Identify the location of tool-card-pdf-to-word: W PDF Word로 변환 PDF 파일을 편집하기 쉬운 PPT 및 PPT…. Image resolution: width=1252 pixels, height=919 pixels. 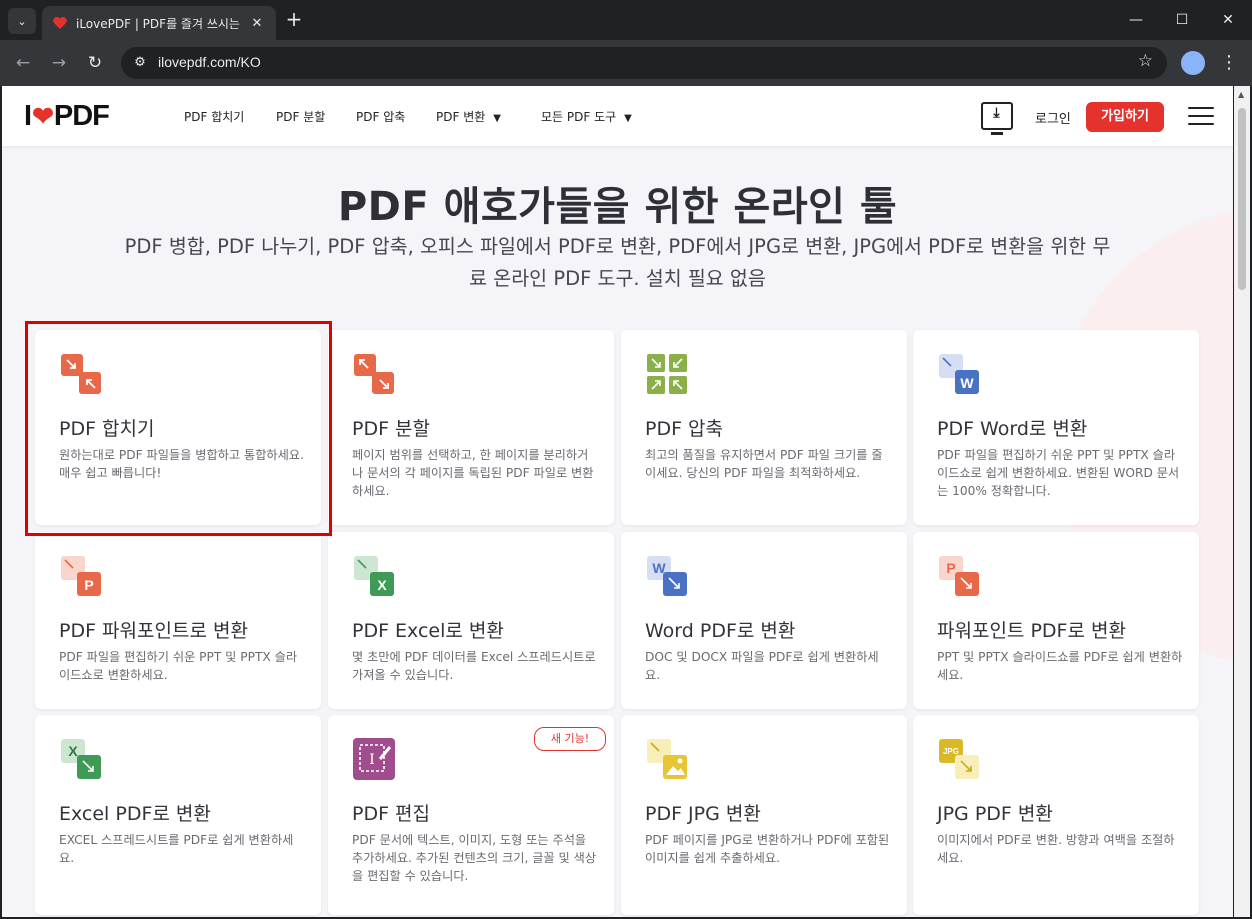
(1056, 427).